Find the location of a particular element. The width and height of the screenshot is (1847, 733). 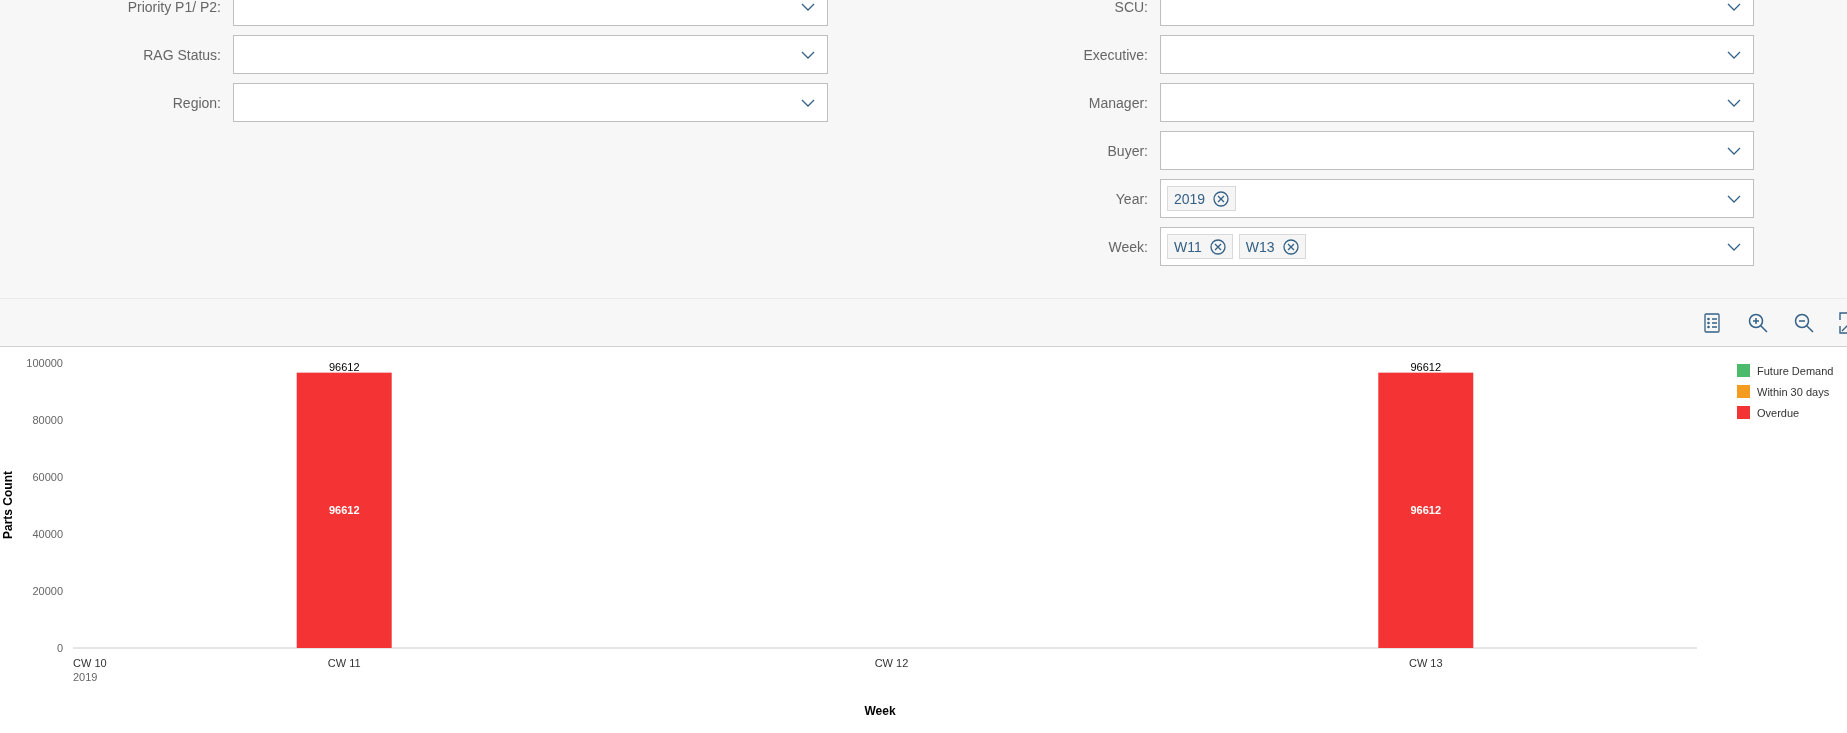

axis-tick-label: CW 12 is located at coordinates (891, 663).